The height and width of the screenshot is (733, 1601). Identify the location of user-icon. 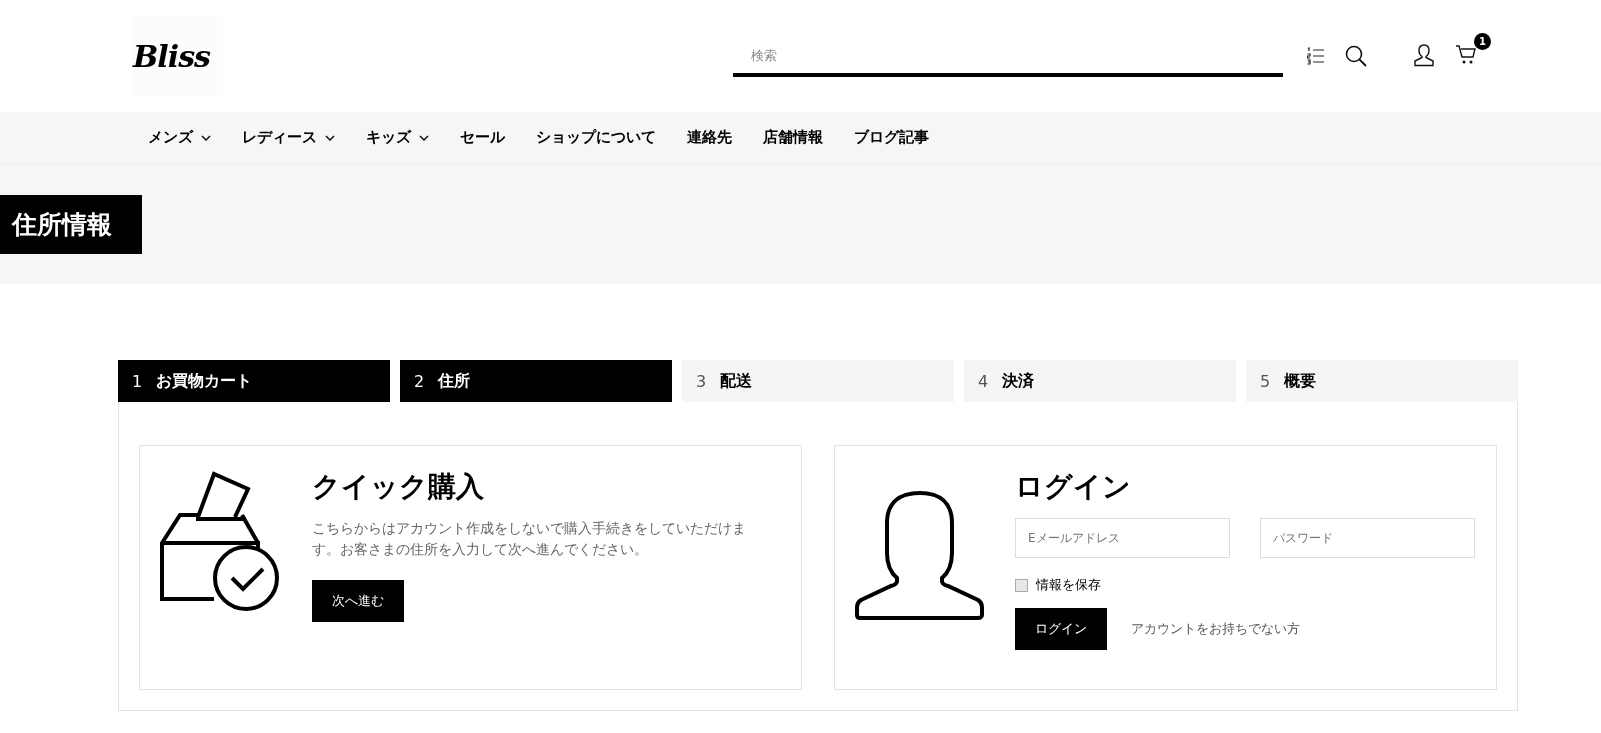
(1424, 56).